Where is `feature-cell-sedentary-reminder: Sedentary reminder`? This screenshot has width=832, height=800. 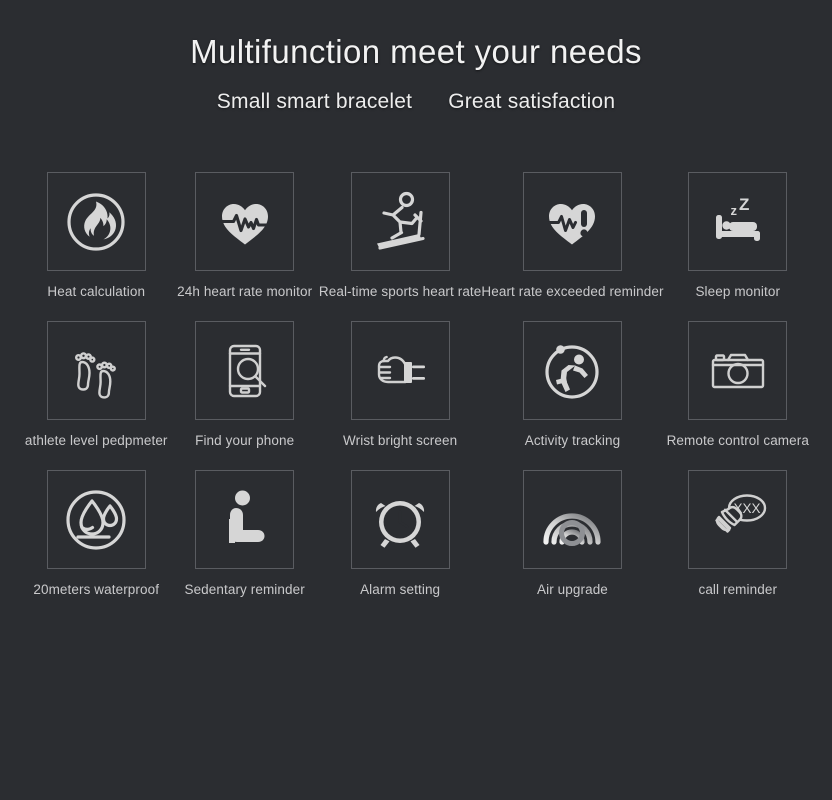 feature-cell-sedentary-reminder: Sedentary reminder is located at coordinates (244, 533).